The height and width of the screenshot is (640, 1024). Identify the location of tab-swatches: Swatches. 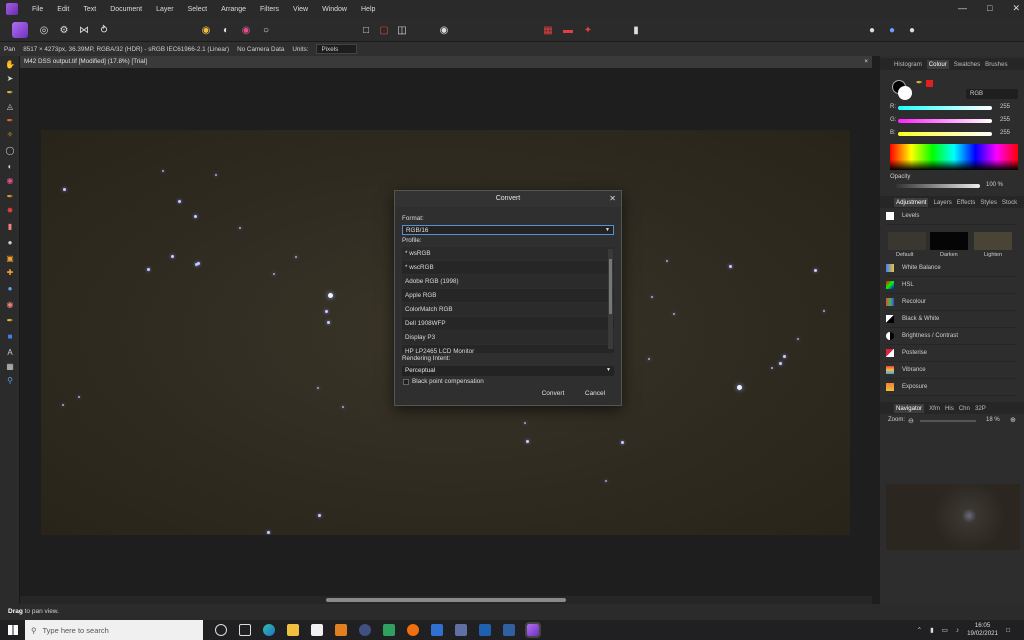
(967, 64).